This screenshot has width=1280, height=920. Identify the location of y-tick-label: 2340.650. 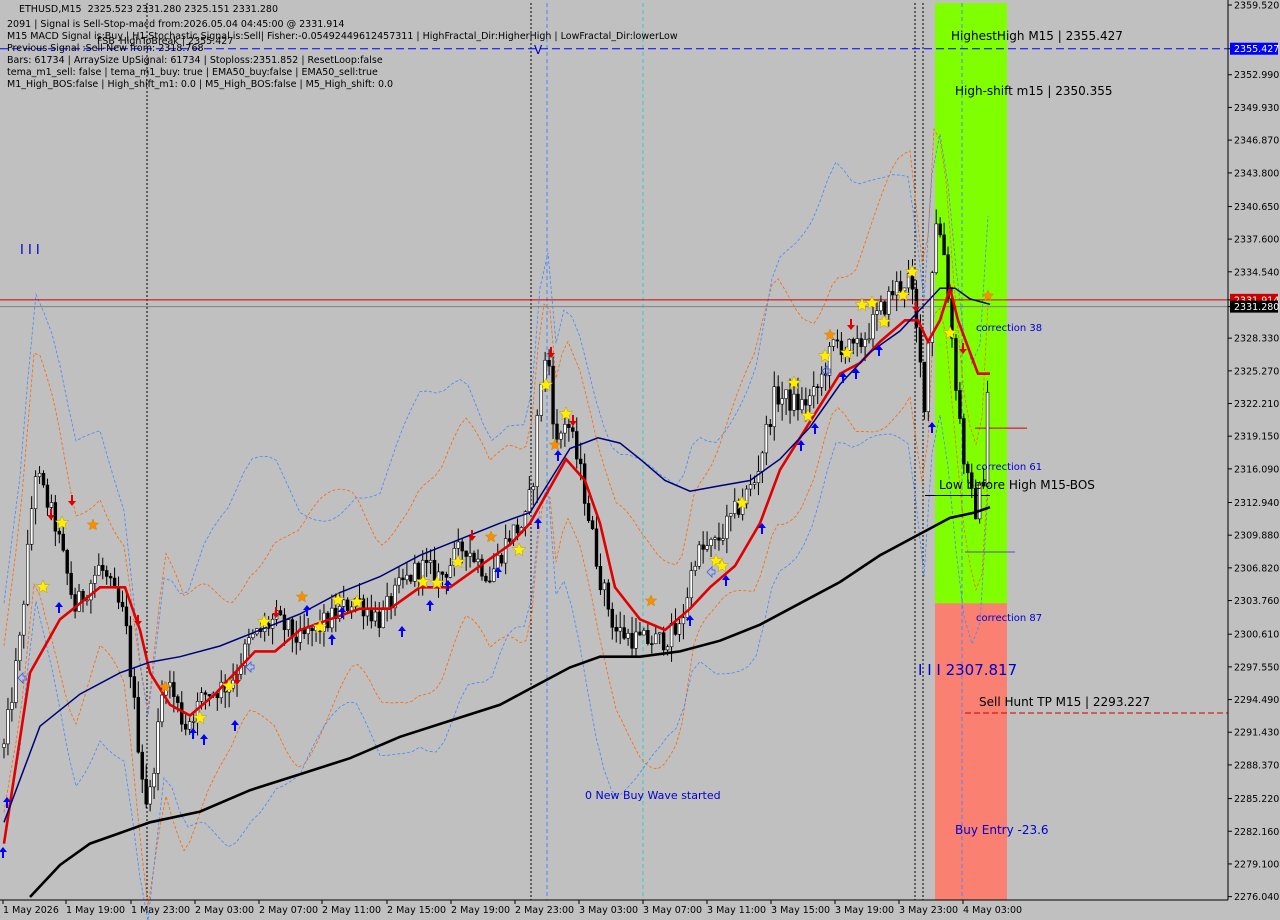
(1256, 207).